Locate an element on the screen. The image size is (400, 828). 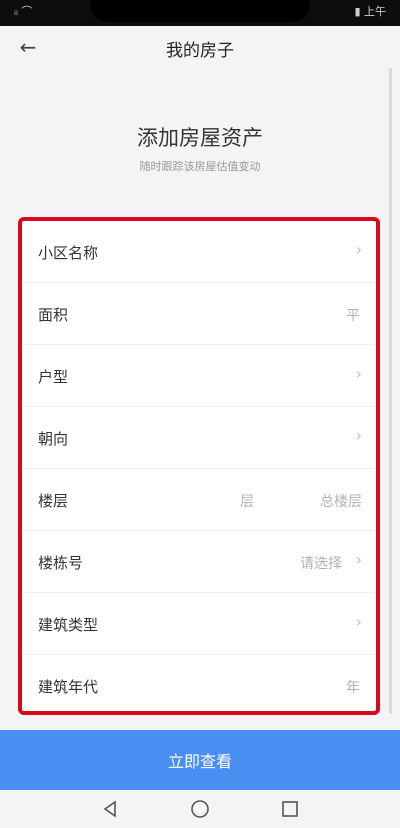
view-now-button: 立即查看 is located at coordinates (200, 760).